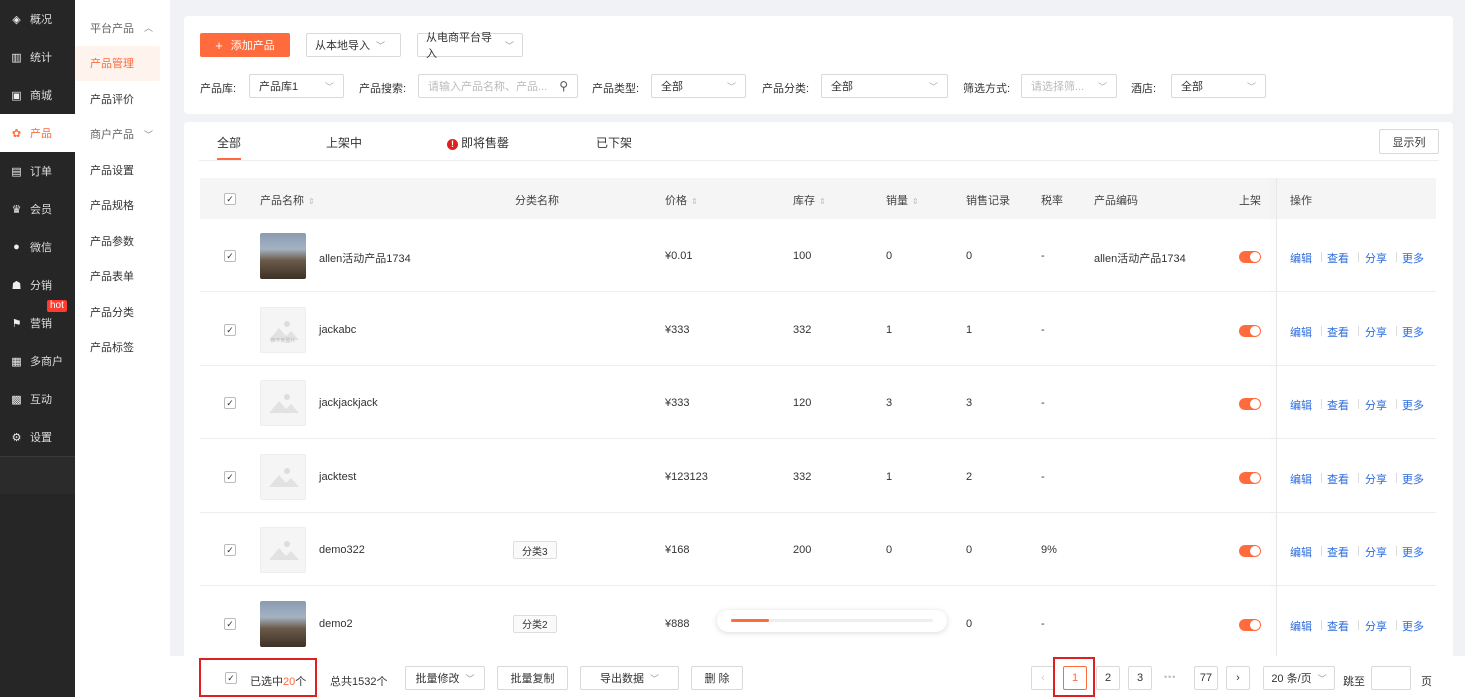  I want to click on subnav-item-7: 产品表单, so click(122, 277).